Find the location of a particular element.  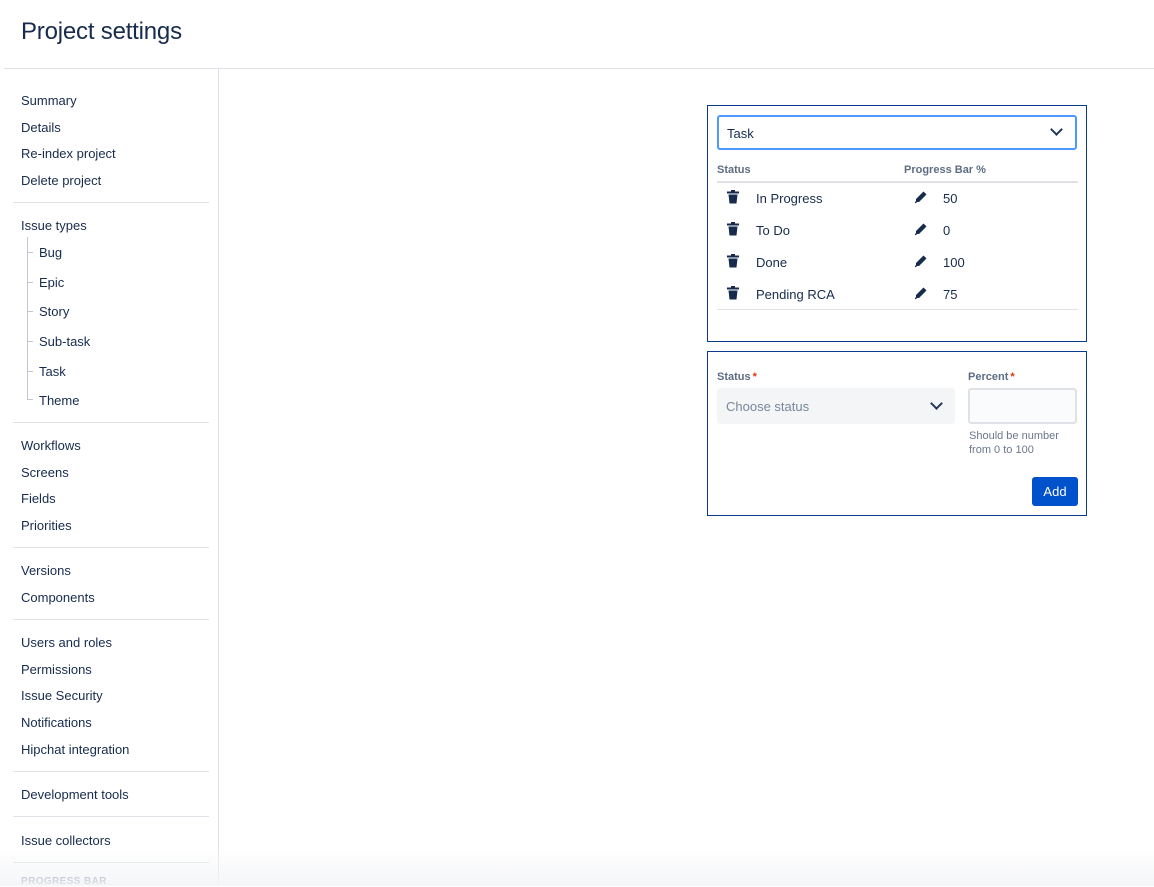

sidebar-item-components: Components is located at coordinates (58, 597).